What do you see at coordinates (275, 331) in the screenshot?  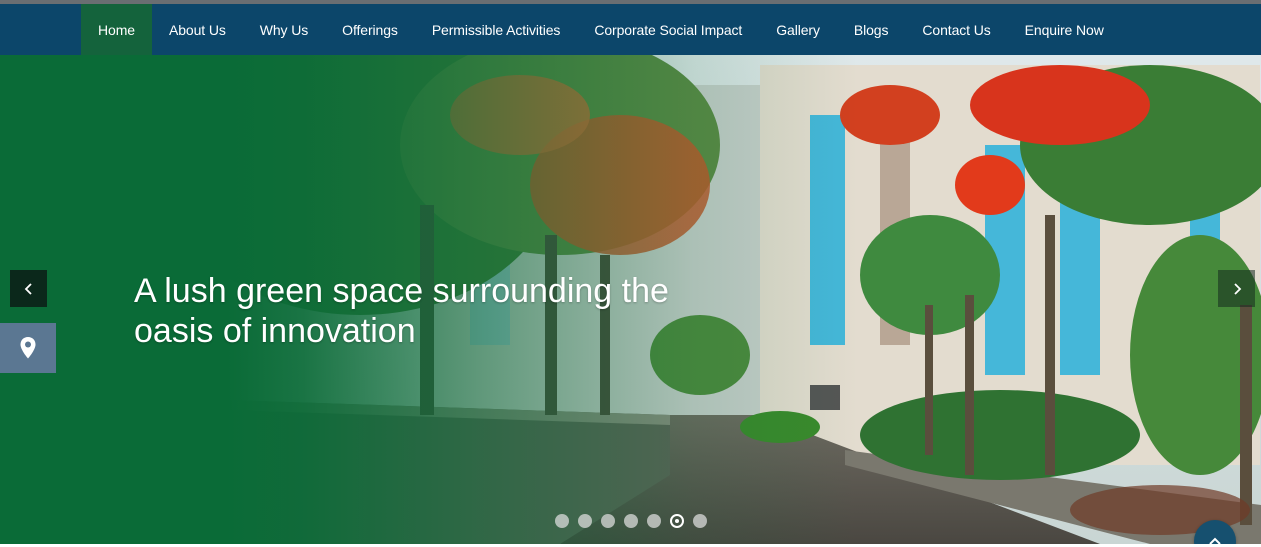 I see `hero-headline-line2: oasis of innovation` at bounding box center [275, 331].